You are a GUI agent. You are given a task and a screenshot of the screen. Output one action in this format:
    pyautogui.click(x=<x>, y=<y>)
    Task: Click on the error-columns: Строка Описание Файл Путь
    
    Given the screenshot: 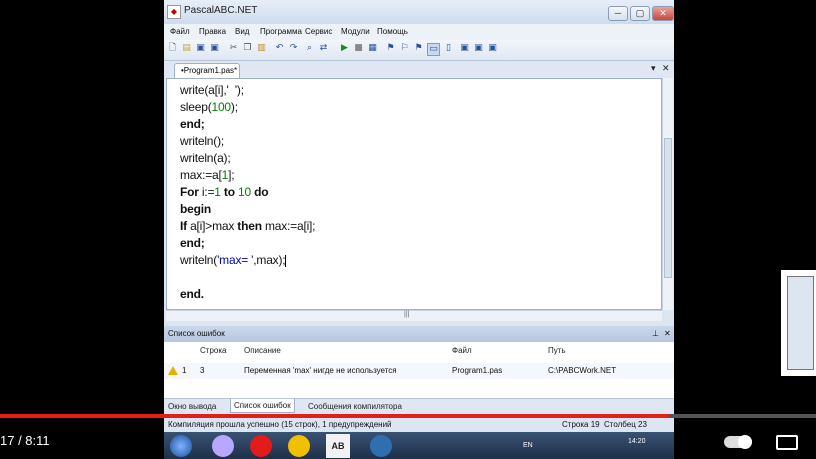 What is the action you would take?
    pyautogui.click(x=419, y=353)
    